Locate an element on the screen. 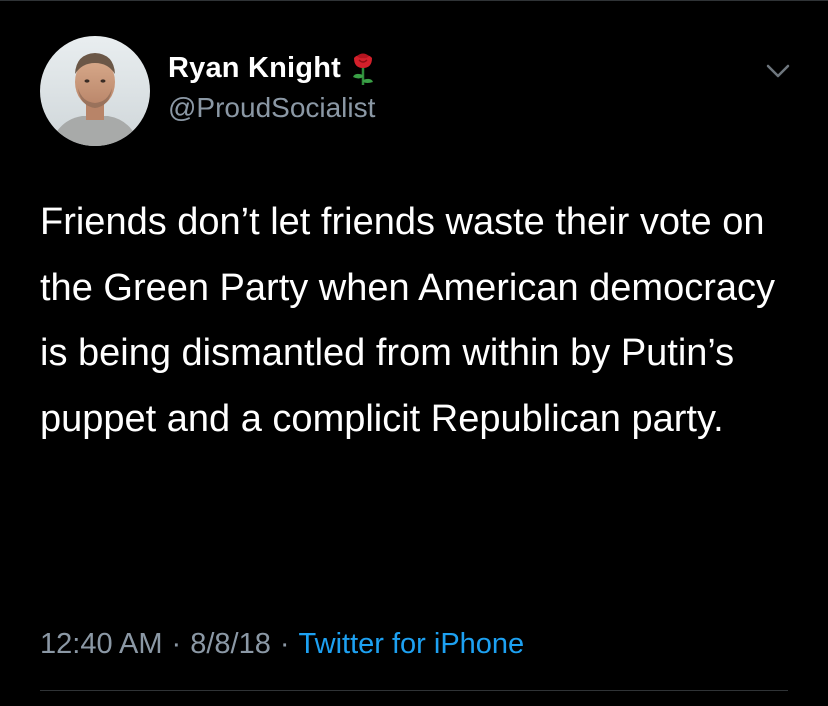 The height and width of the screenshot is (706, 828). tweet-metadata: 12:40 AM · 8/8/18 · Twitter for iPhone is located at coordinates (282, 644).